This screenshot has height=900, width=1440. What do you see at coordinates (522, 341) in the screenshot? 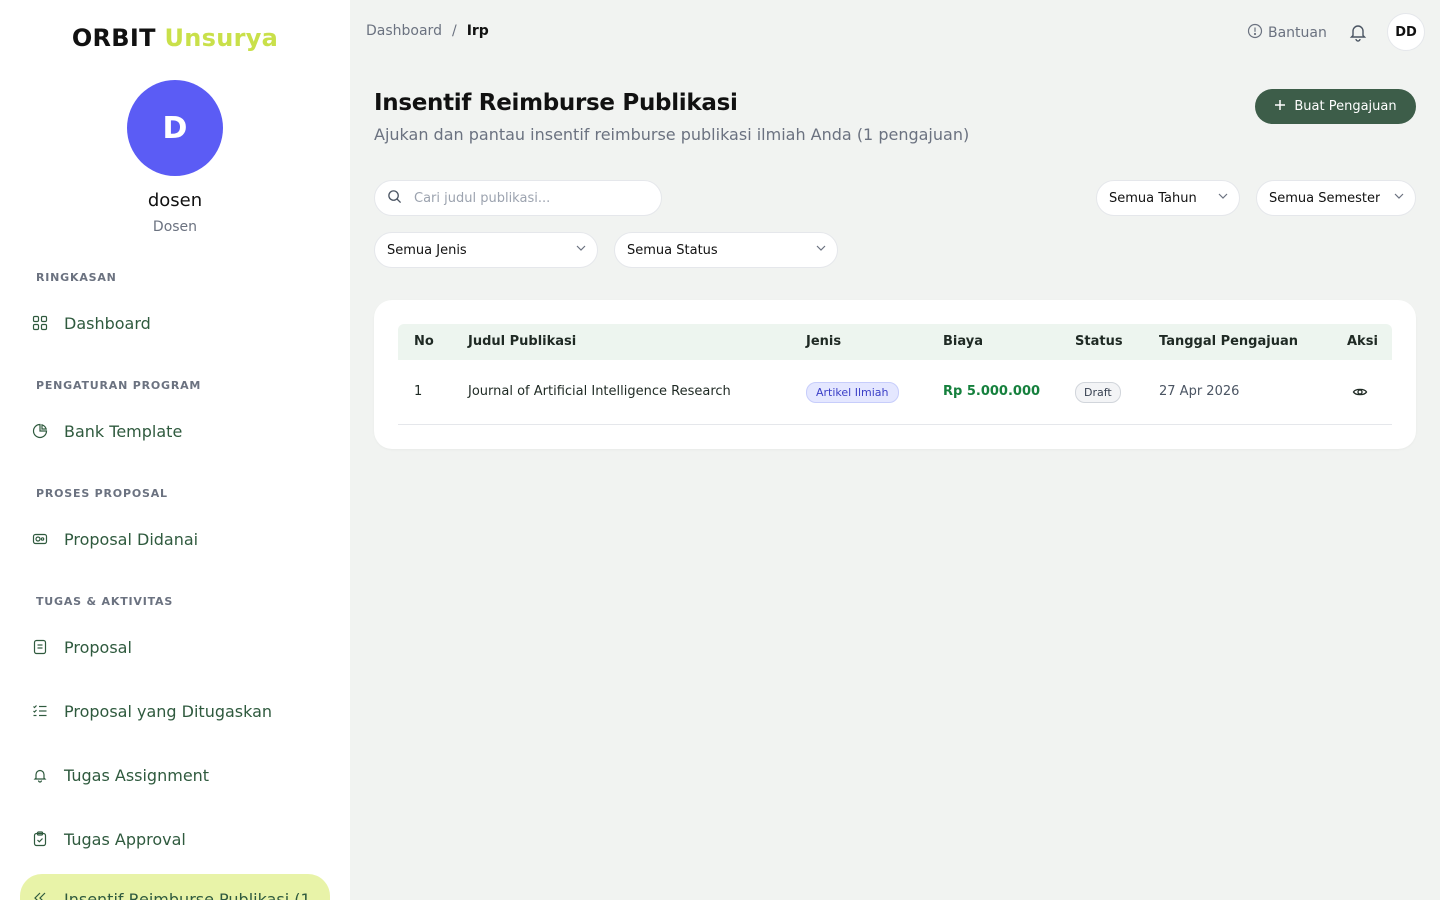
I see `column-header-judul: Judul Publikasi` at bounding box center [522, 341].